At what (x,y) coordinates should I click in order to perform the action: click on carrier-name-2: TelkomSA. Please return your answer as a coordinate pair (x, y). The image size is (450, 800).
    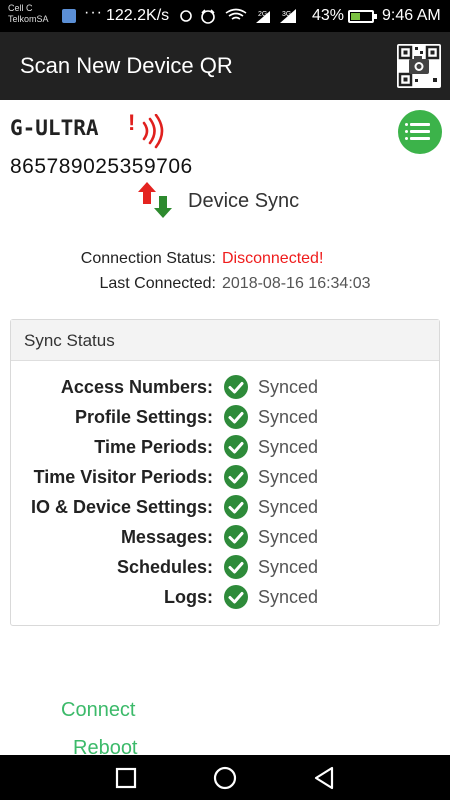
    Looking at the image, I should click on (28, 19).